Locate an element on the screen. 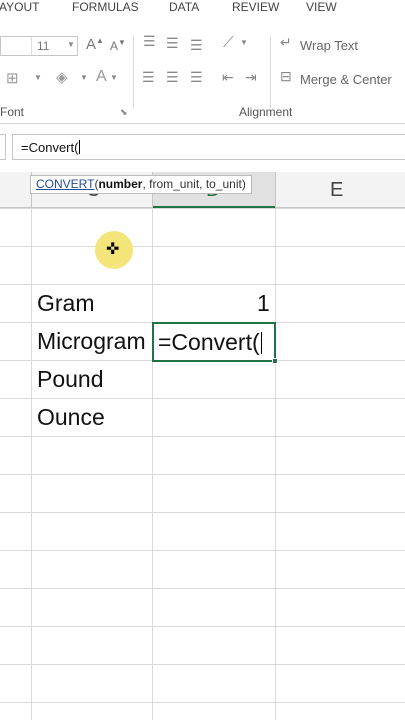  tooltip-current-arg: number is located at coordinates (120, 184).